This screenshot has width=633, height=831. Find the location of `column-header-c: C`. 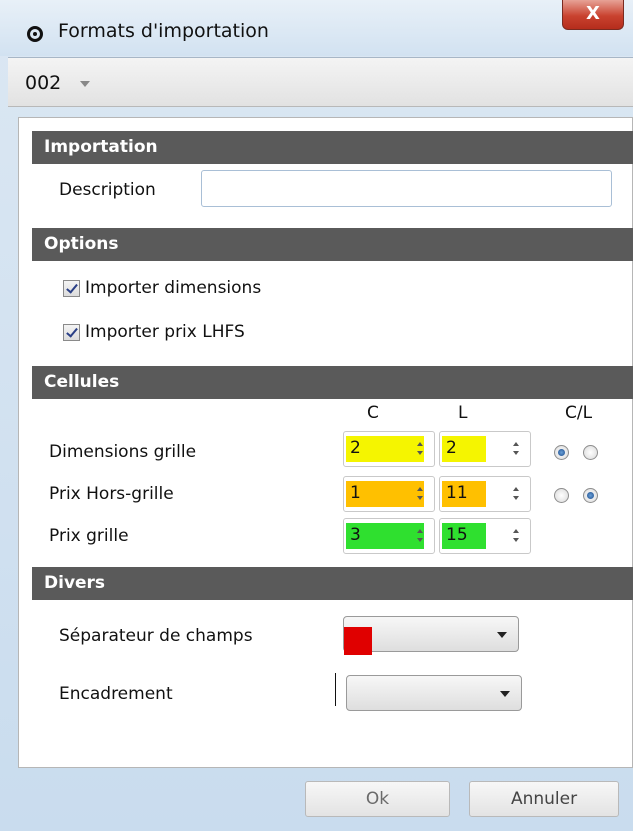

column-header-c: C is located at coordinates (373, 413).